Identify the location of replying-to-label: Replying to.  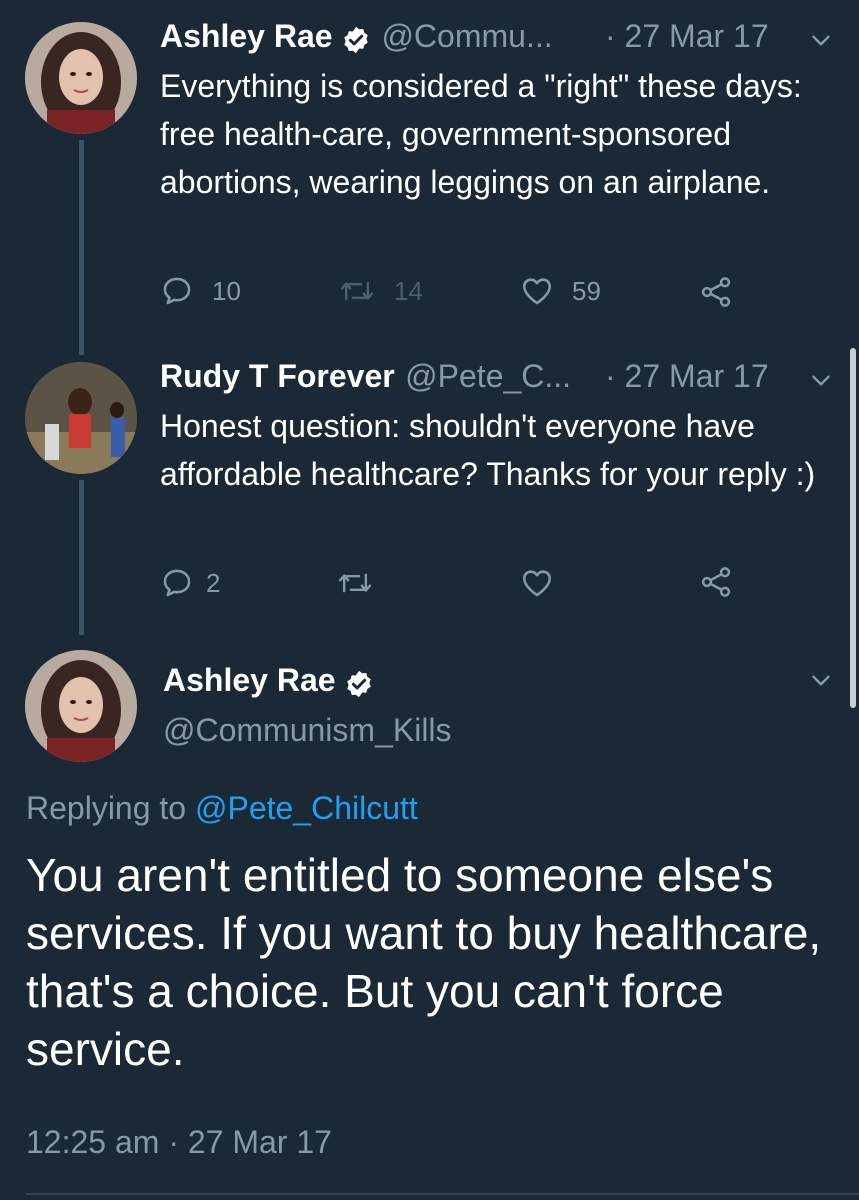
(106, 808).